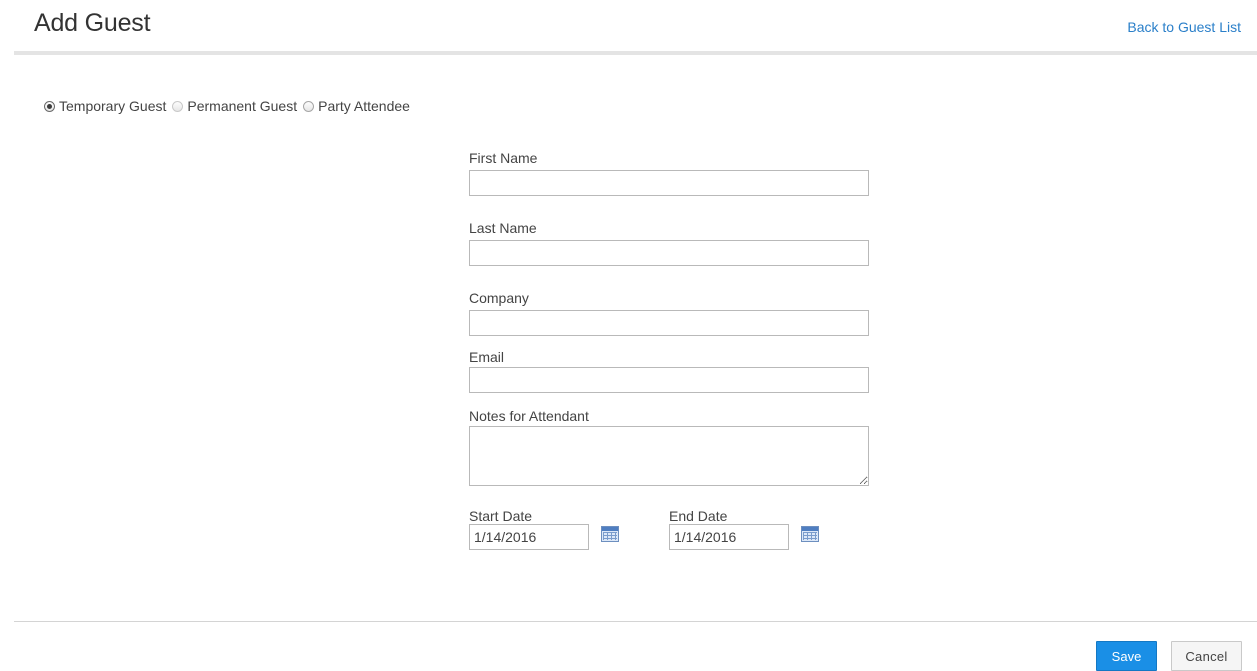 The image size is (1257, 671). Describe the element at coordinates (242, 106) in the screenshot. I see `radio-label-permanent-guest: Permanent Guest` at that location.